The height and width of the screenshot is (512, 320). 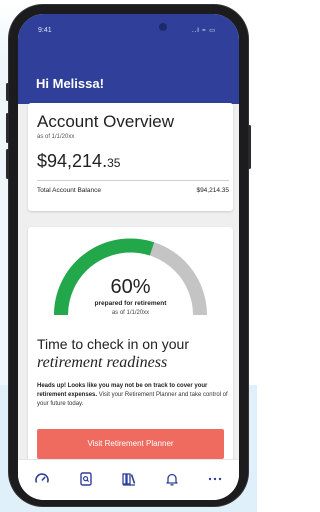 I want to click on gauge-icon, so click(x=42, y=478).